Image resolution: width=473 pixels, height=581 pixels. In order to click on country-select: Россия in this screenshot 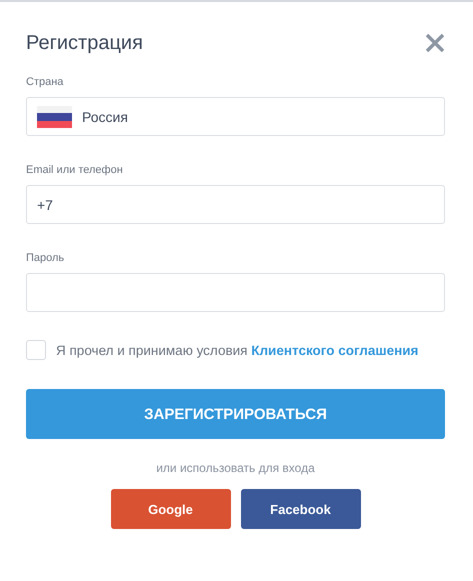, I will do `click(235, 116)`.